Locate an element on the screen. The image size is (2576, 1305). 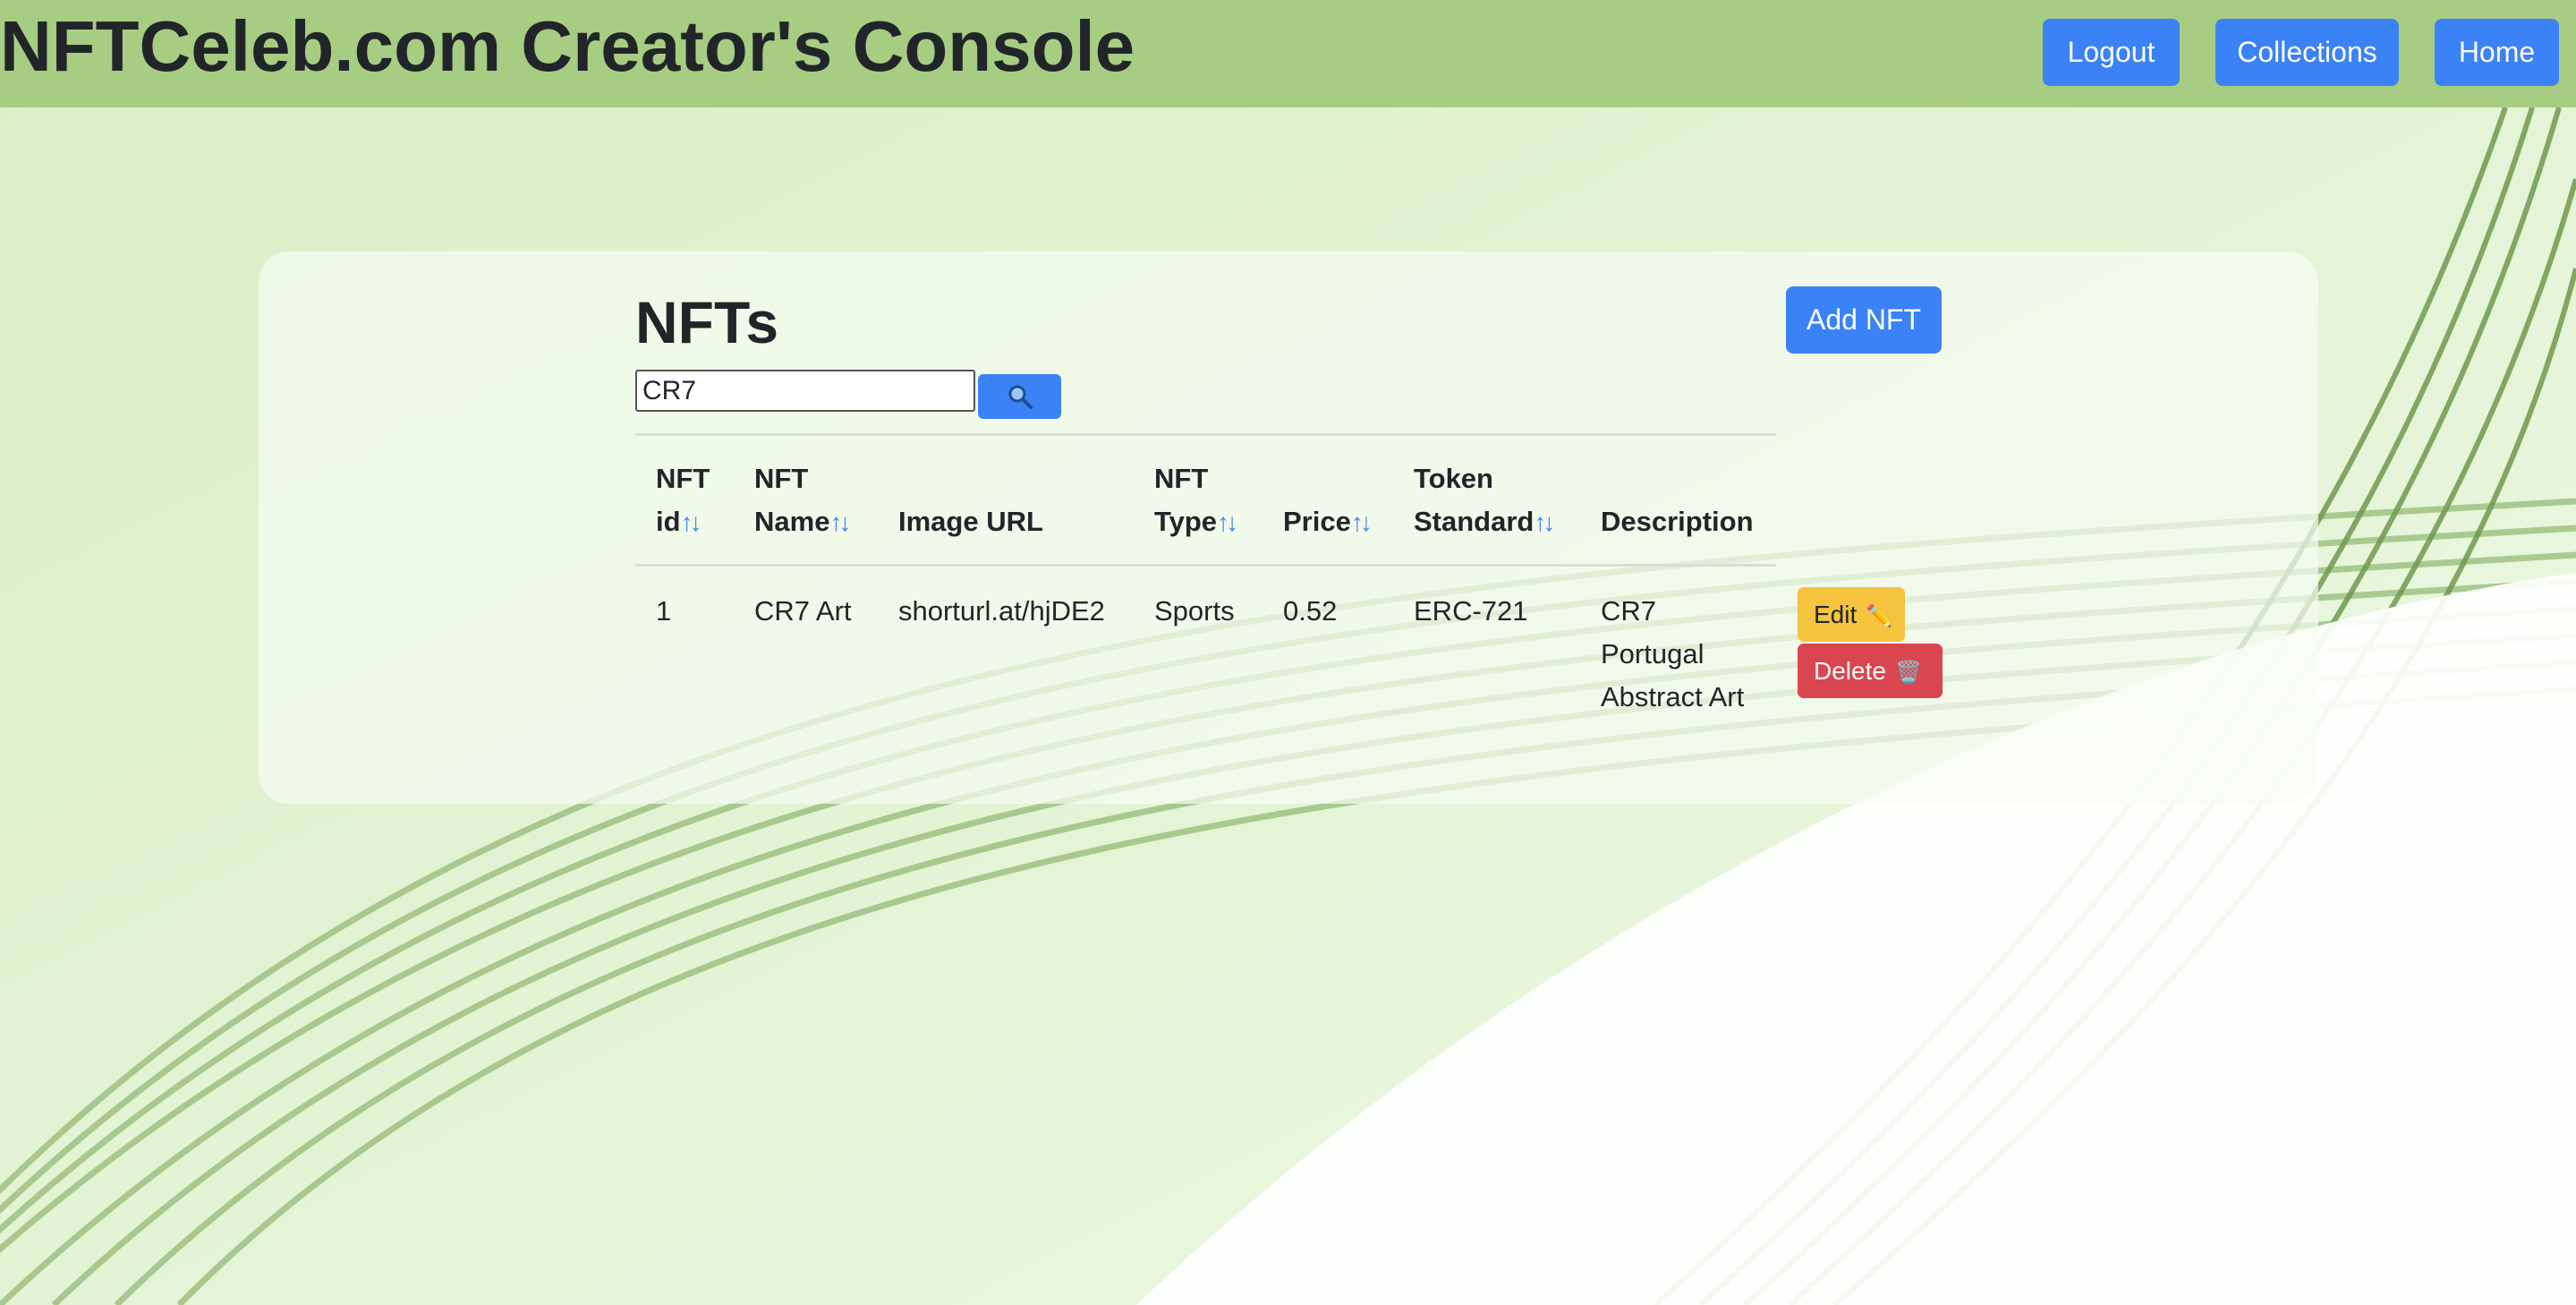
edit-button: Edit ✏️ is located at coordinates (1851, 614).